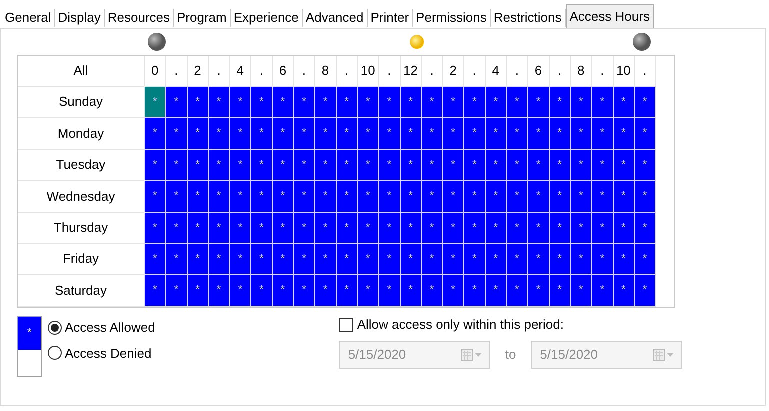 This screenshot has width=769, height=411. Describe the element at coordinates (110, 328) in the screenshot. I see `option-label: Access Allowed` at that location.